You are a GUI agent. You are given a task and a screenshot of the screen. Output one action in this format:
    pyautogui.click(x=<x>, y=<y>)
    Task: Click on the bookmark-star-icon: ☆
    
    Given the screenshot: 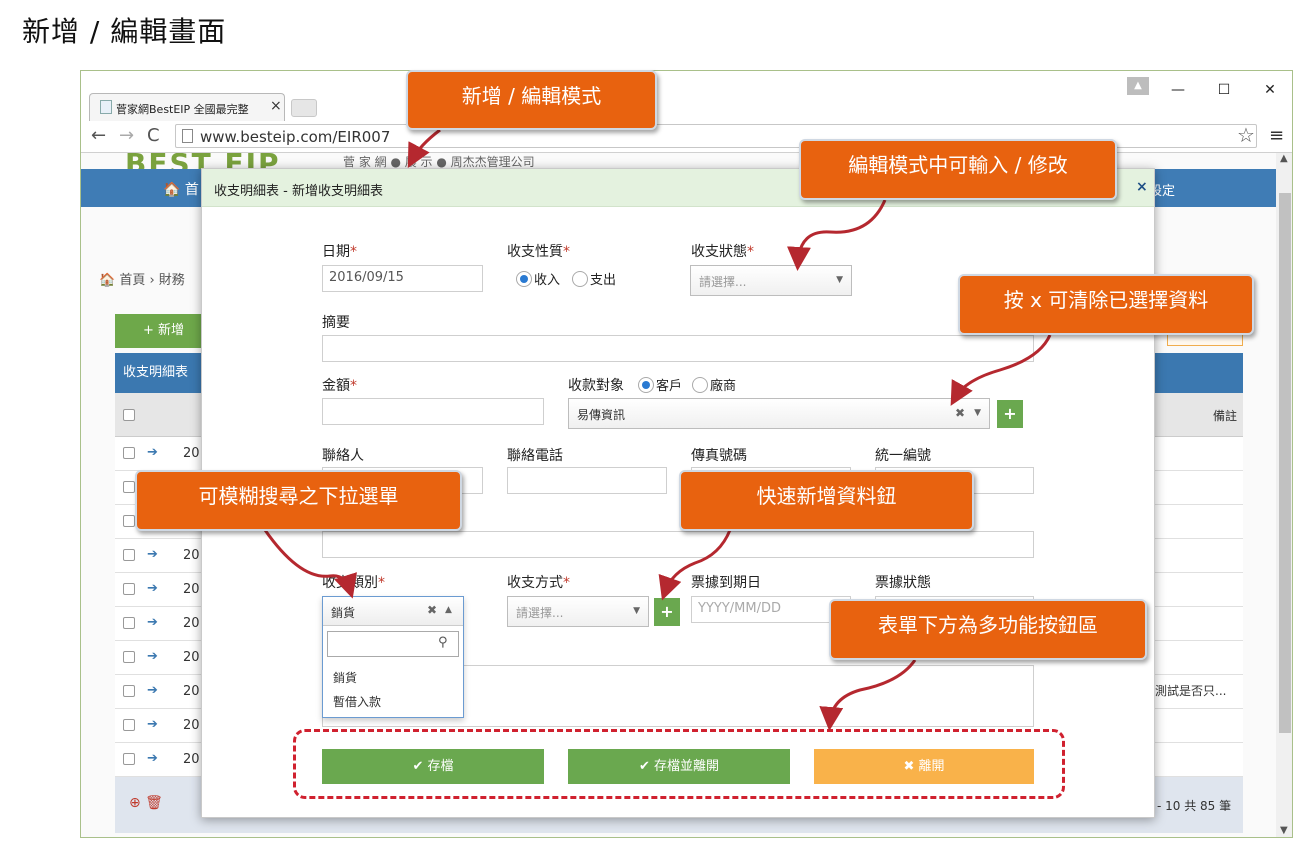 What is the action you would take?
    pyautogui.click(x=1246, y=135)
    